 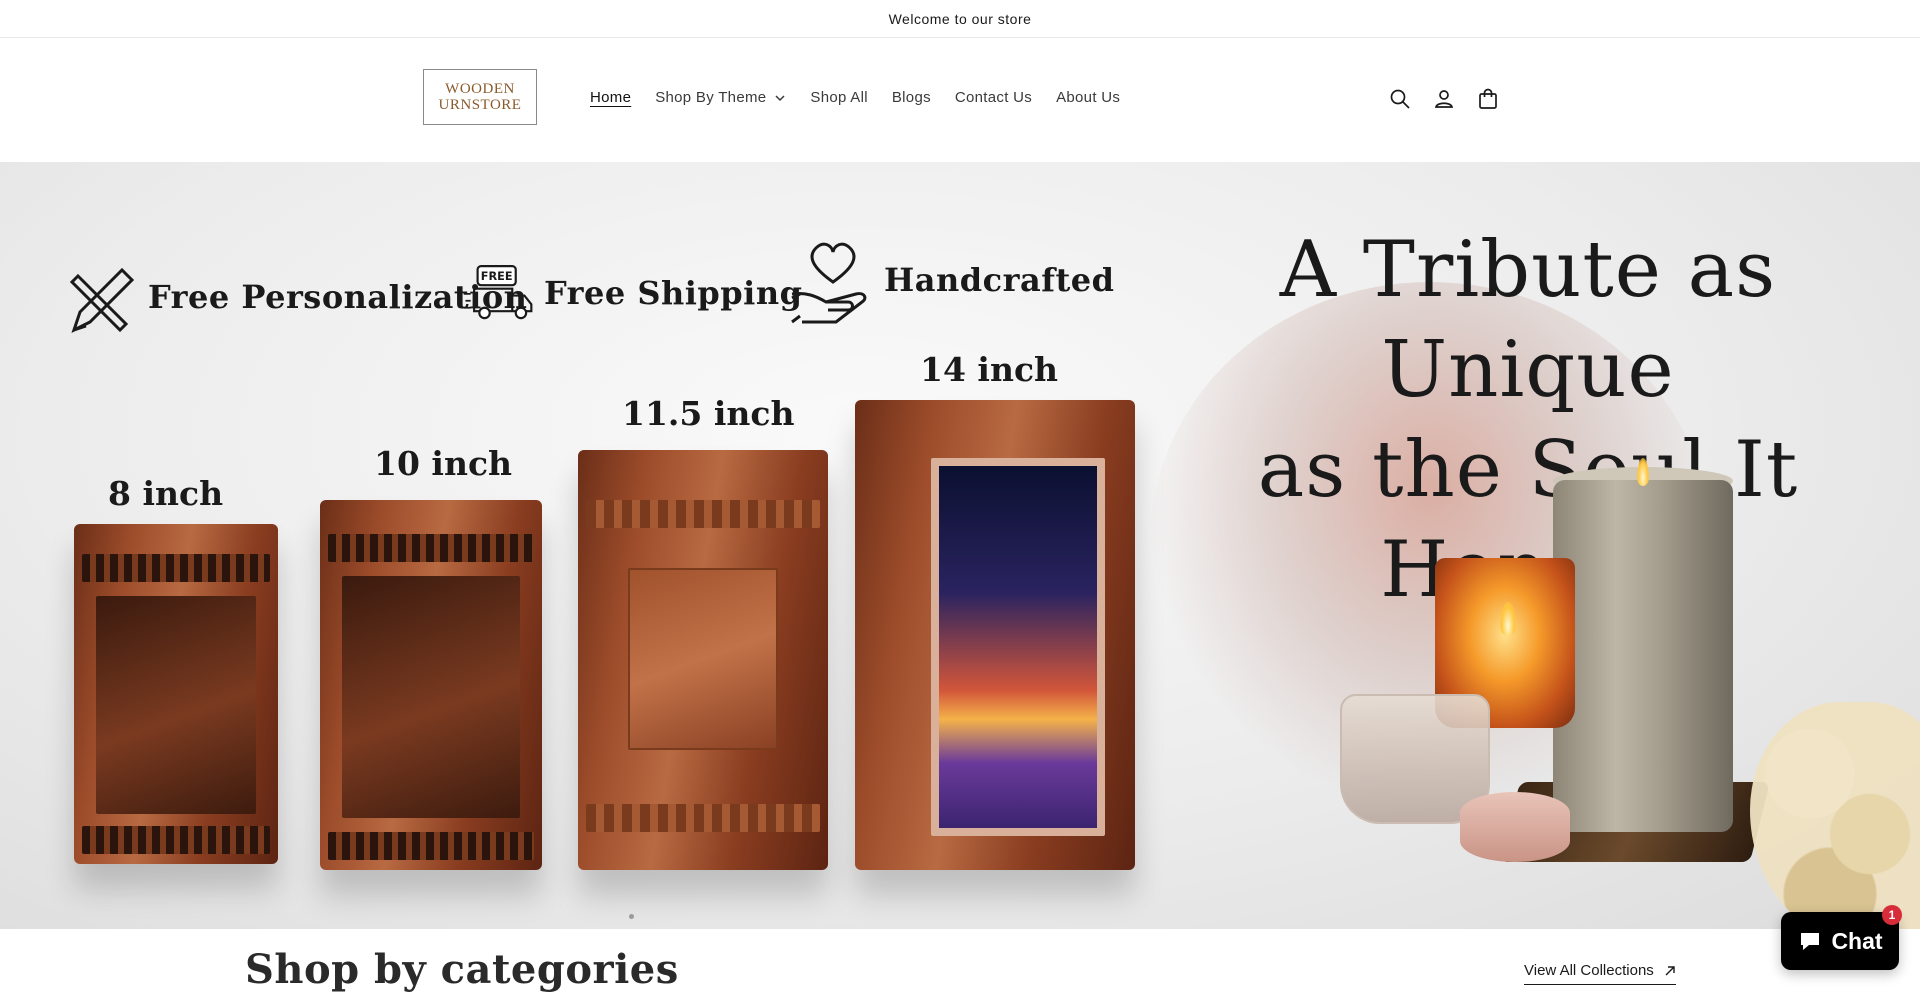 I want to click on nav-home-label: Home, so click(x=611, y=97).